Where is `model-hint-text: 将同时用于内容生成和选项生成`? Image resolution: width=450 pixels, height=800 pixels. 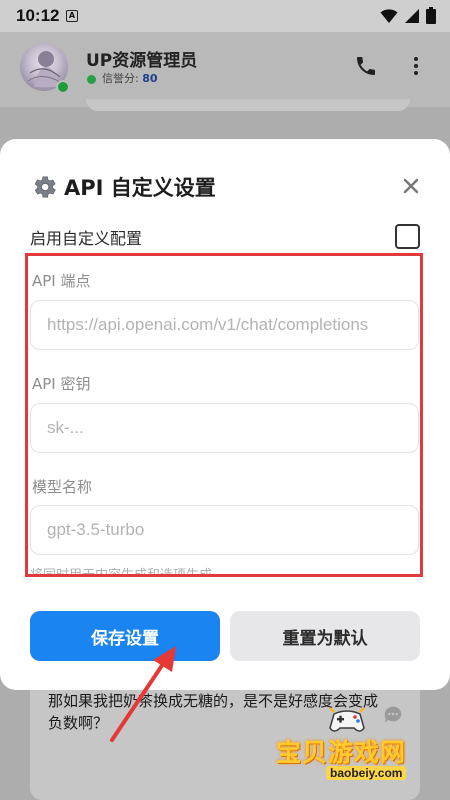 model-hint-text: 将同时用于内容生成和选项生成 is located at coordinates (121, 569).